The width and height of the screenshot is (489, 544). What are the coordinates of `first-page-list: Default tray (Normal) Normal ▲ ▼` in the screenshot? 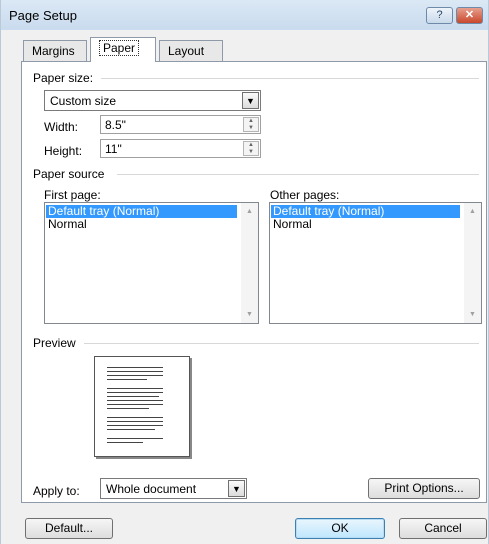 It's located at (151, 263).